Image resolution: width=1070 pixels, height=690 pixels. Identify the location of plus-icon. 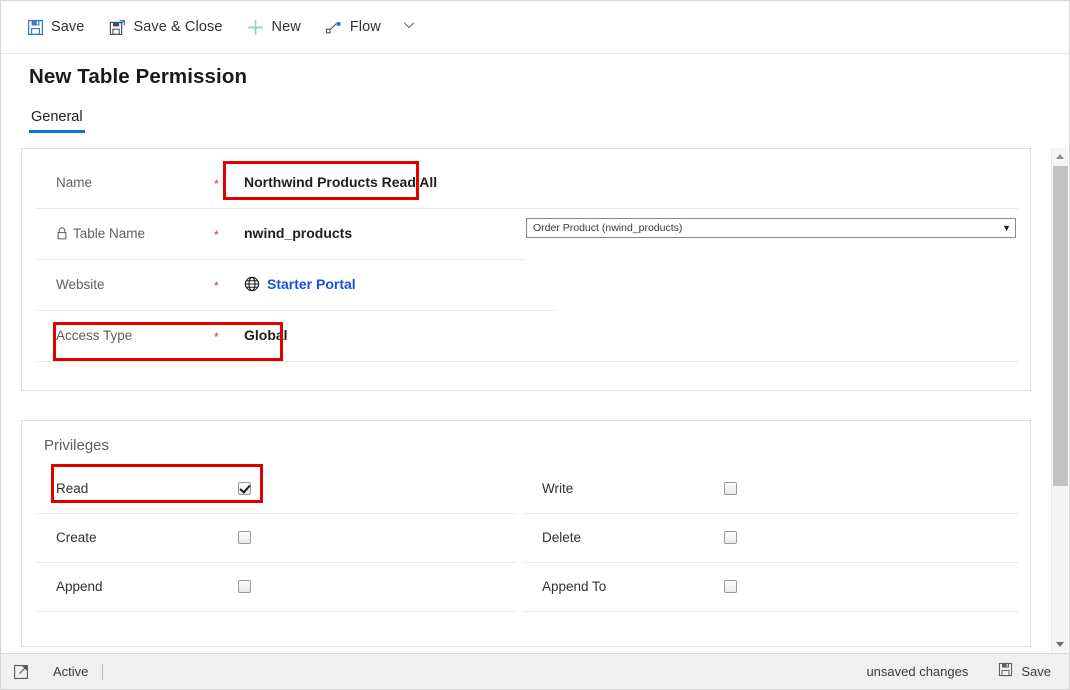
(256, 27).